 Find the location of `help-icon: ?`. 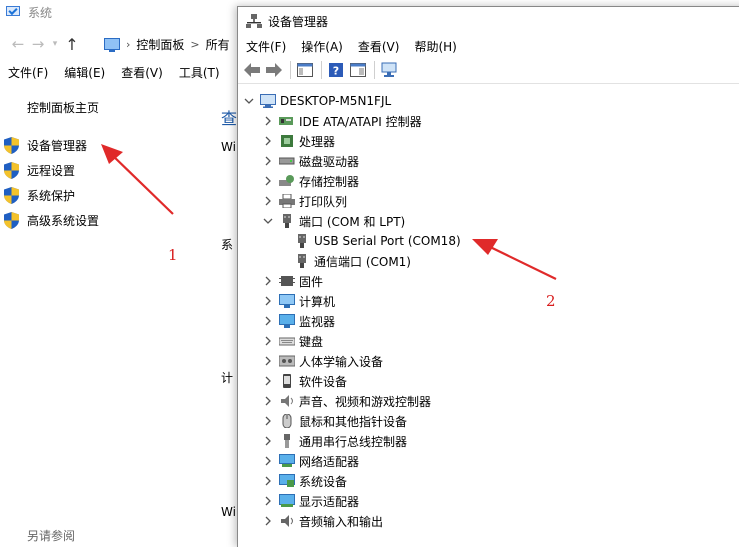

help-icon: ? is located at coordinates (336, 70).